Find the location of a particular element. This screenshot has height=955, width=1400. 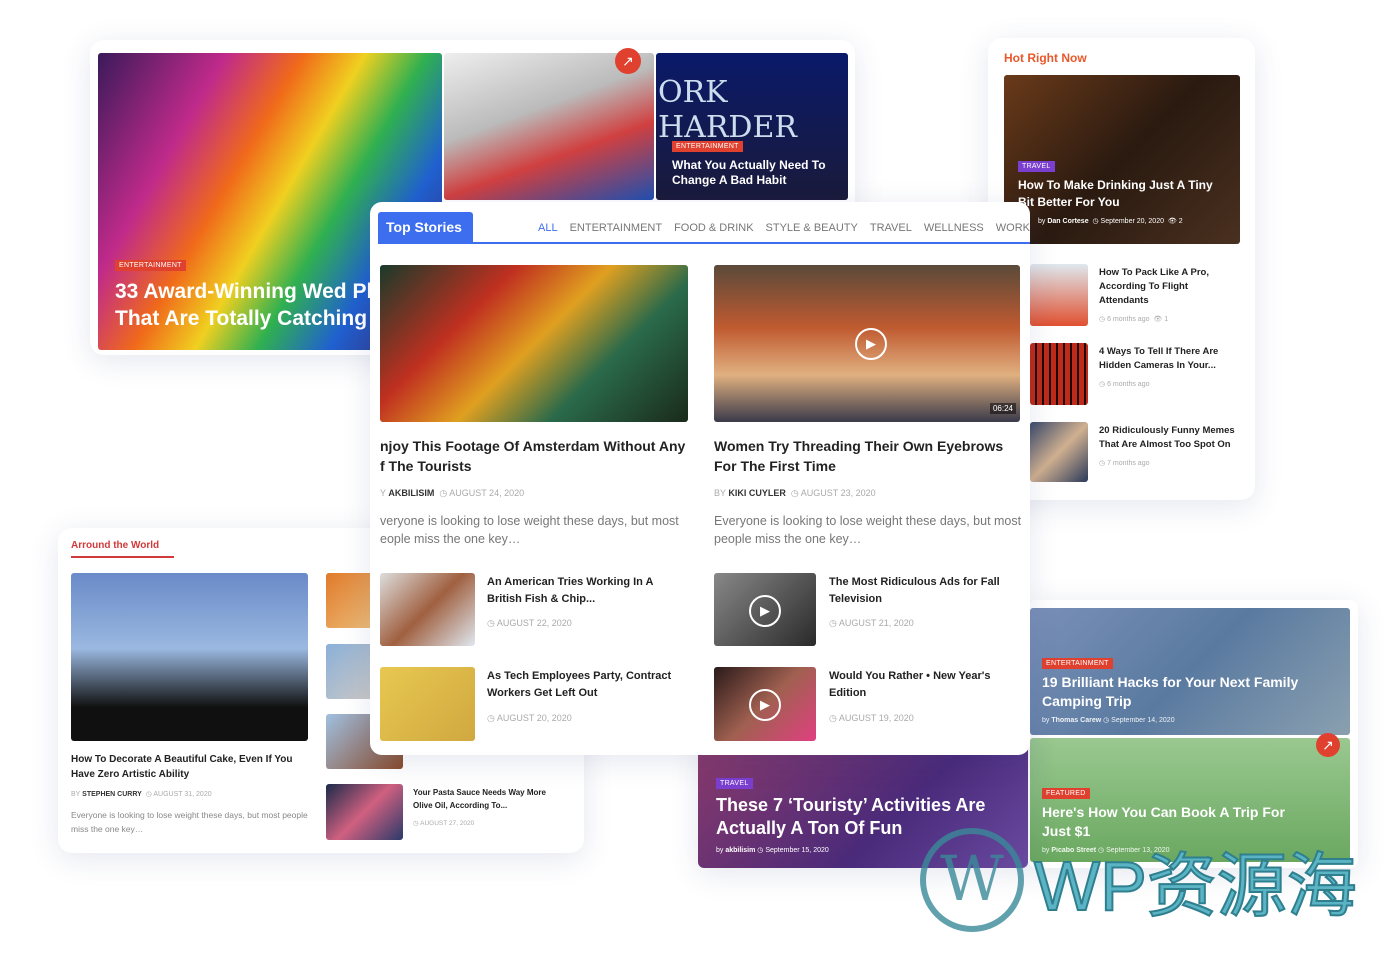

watermark: W WP资源海 is located at coordinates (1139, 880).